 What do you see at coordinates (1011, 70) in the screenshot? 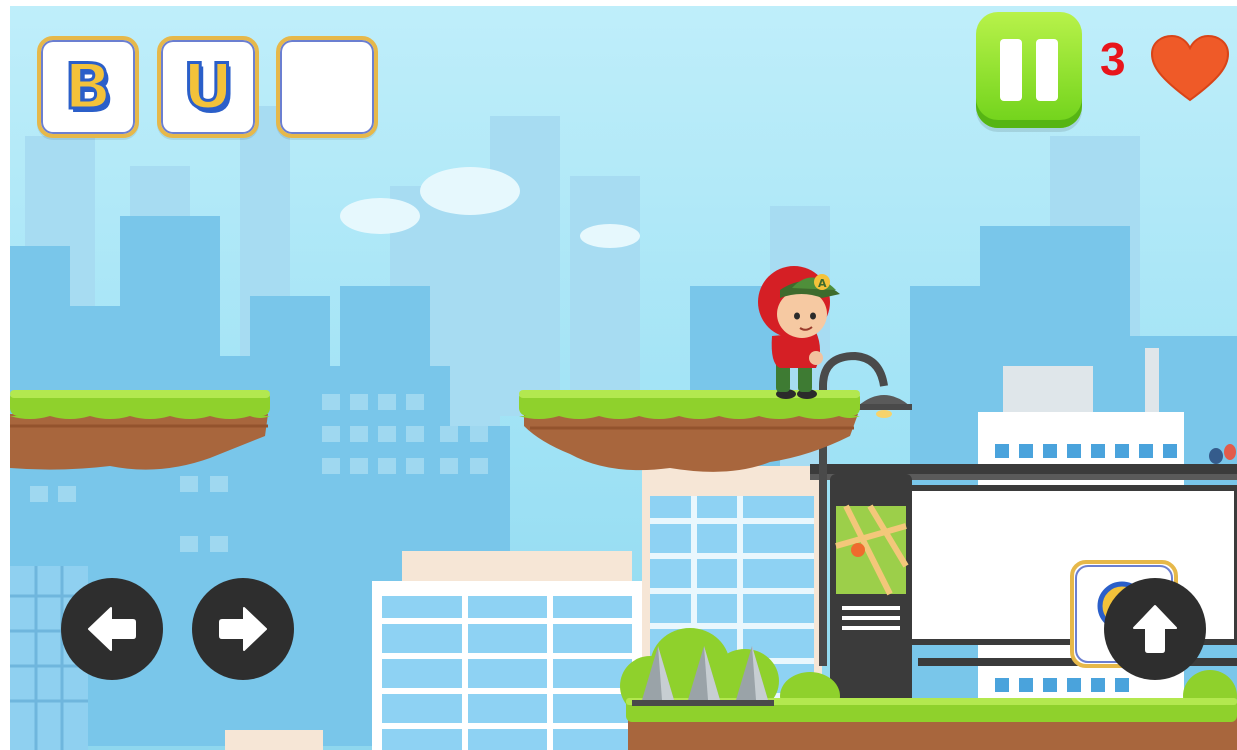
I see `pause-icon` at bounding box center [1011, 70].